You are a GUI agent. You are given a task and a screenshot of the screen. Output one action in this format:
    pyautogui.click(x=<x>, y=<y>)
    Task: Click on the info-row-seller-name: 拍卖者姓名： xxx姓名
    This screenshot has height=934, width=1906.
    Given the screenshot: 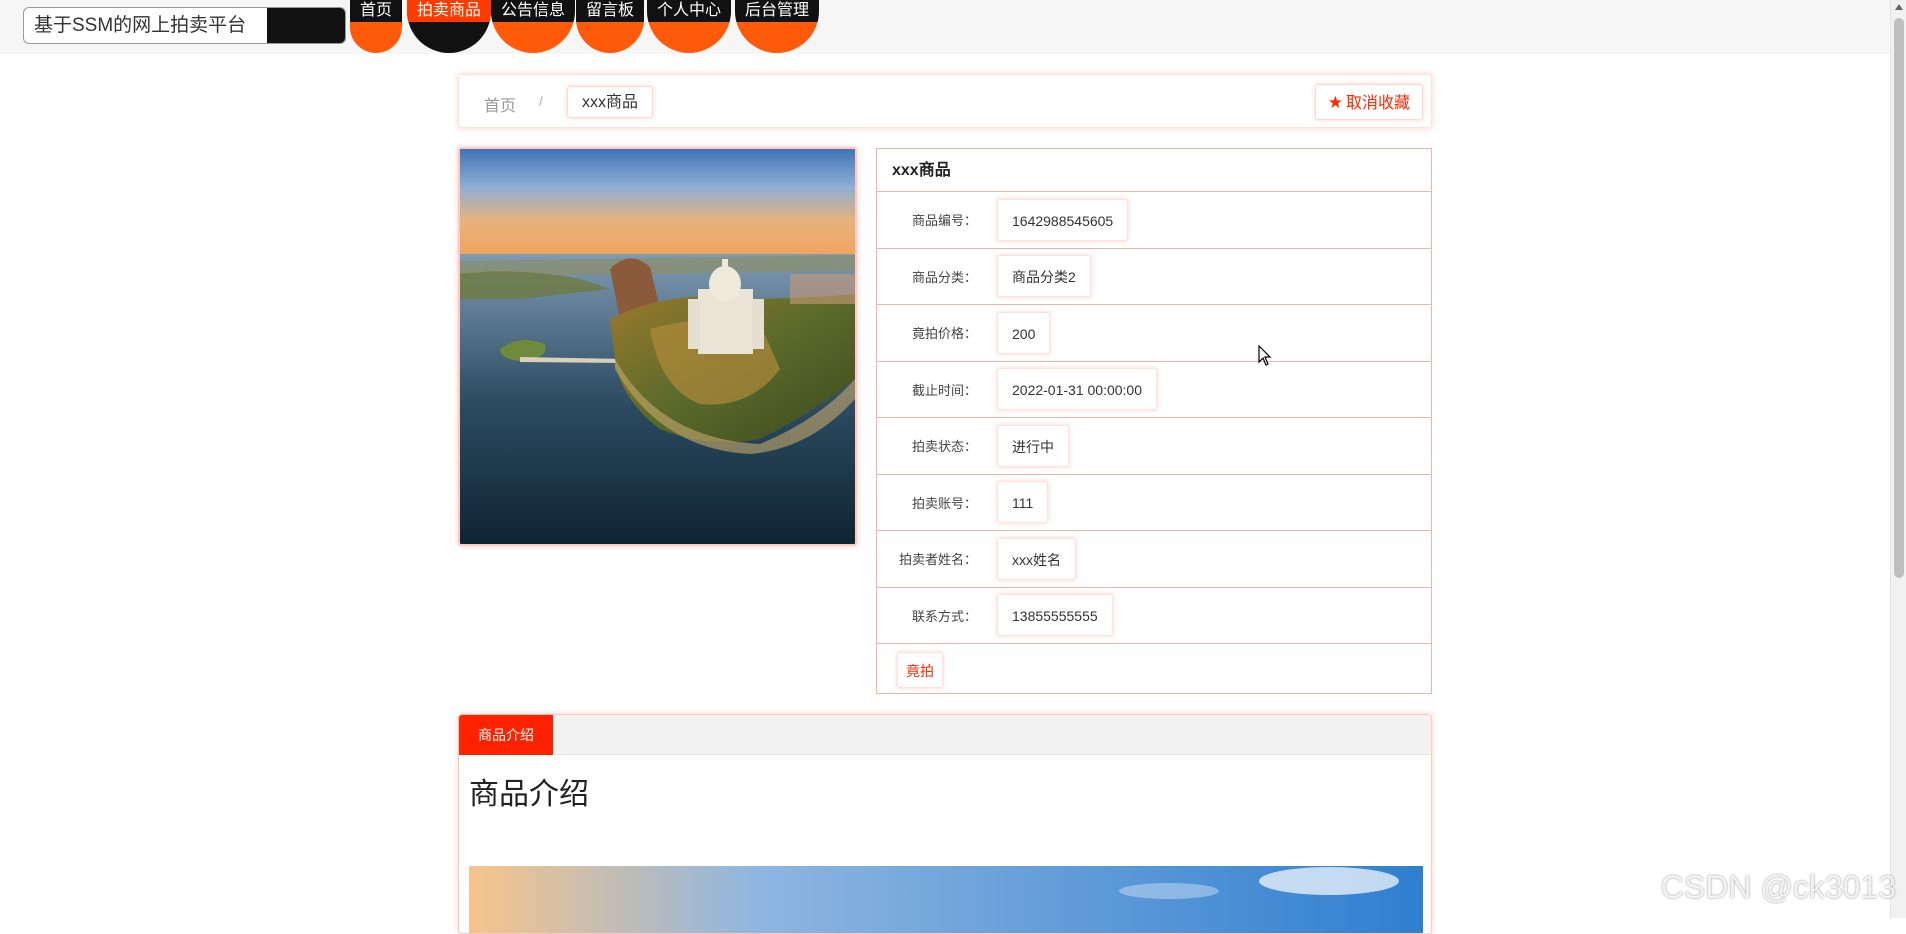 What is the action you would take?
    pyautogui.click(x=1154, y=559)
    